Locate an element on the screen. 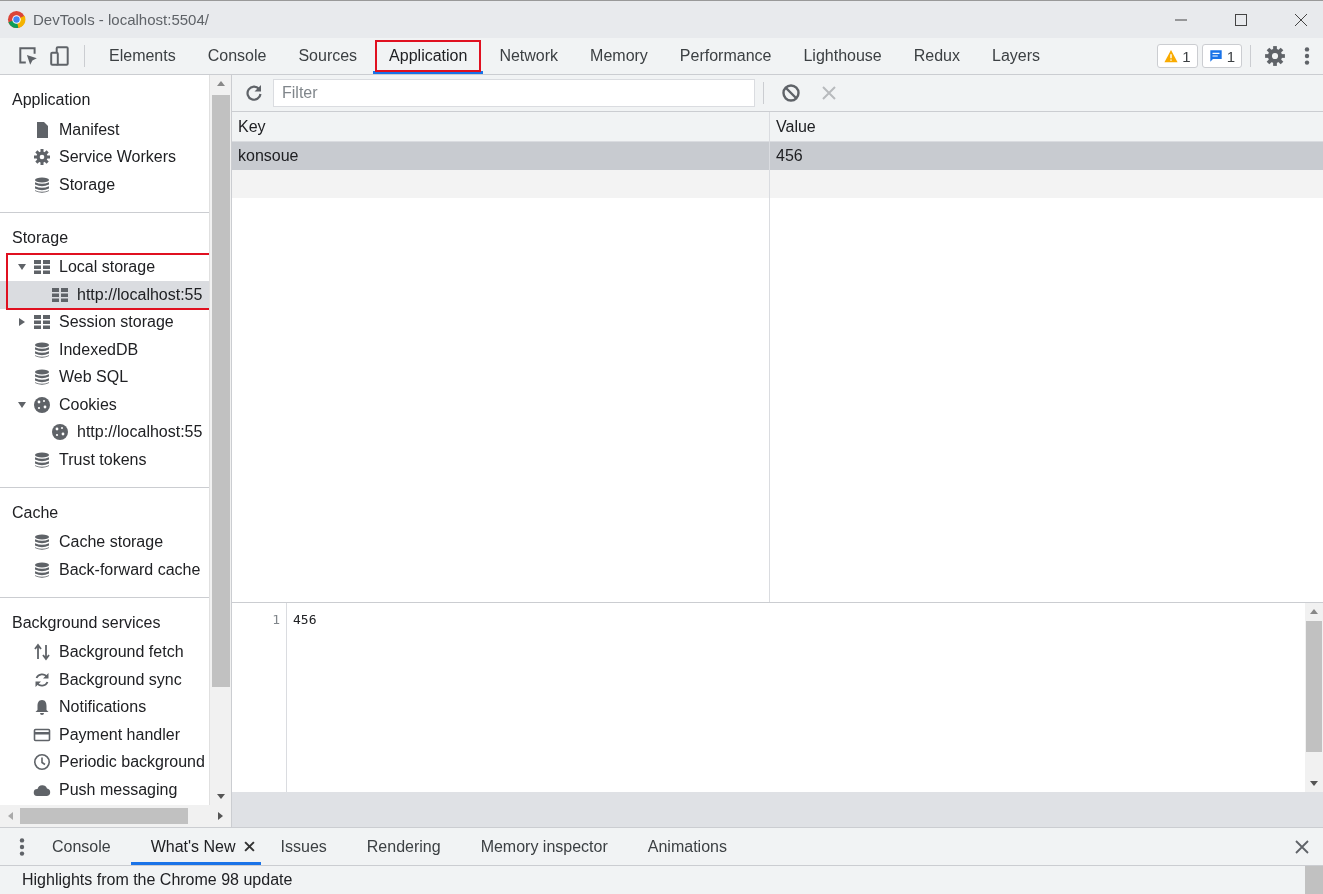 Image resolution: width=1323 pixels, height=894 pixels. code-line: 456 is located at coordinates (305, 620).